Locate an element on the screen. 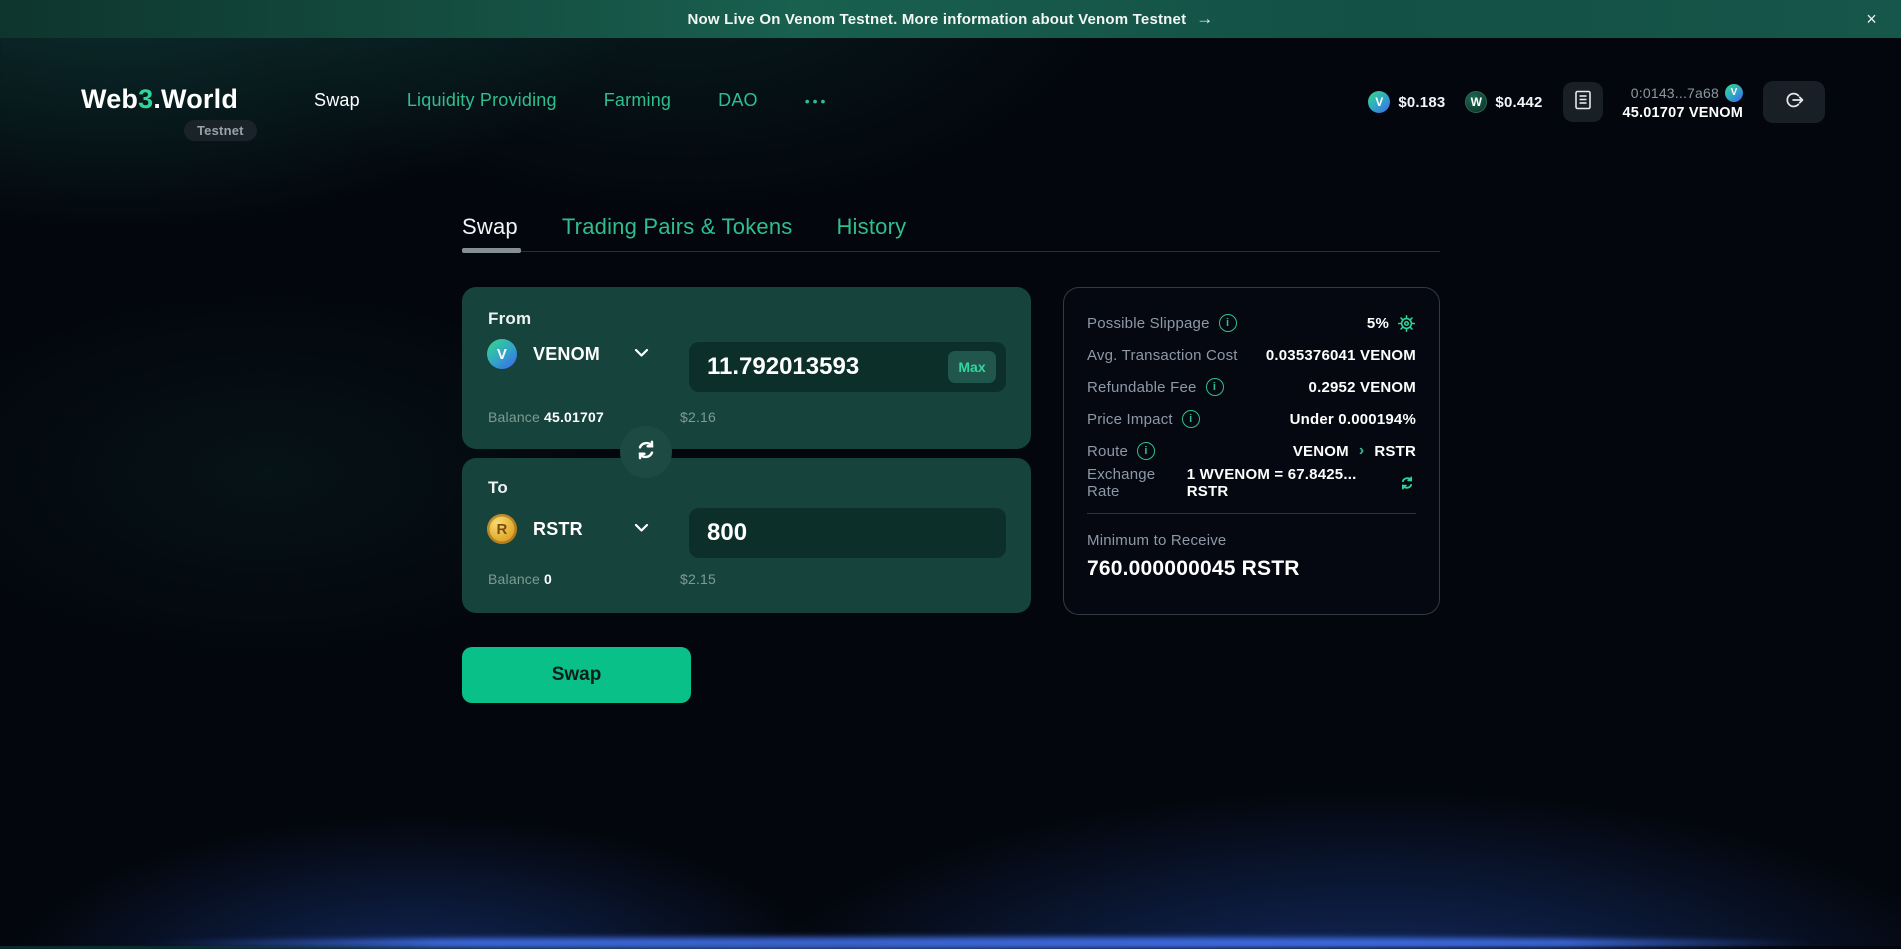  page-tabs: Swap Trading Pairs & Tokens History is located at coordinates (684, 227).